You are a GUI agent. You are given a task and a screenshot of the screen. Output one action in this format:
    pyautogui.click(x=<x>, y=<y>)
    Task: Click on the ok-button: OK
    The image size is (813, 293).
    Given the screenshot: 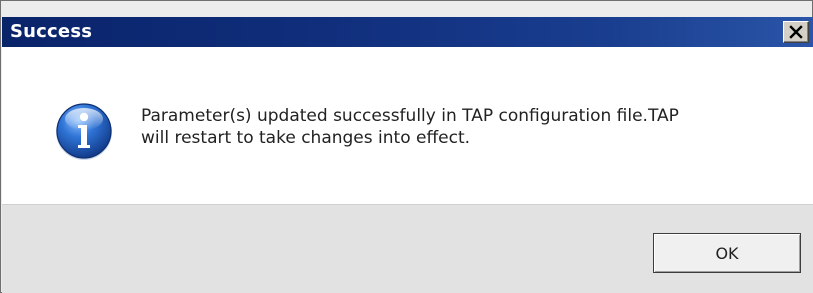 What is the action you would take?
    pyautogui.click(x=727, y=253)
    